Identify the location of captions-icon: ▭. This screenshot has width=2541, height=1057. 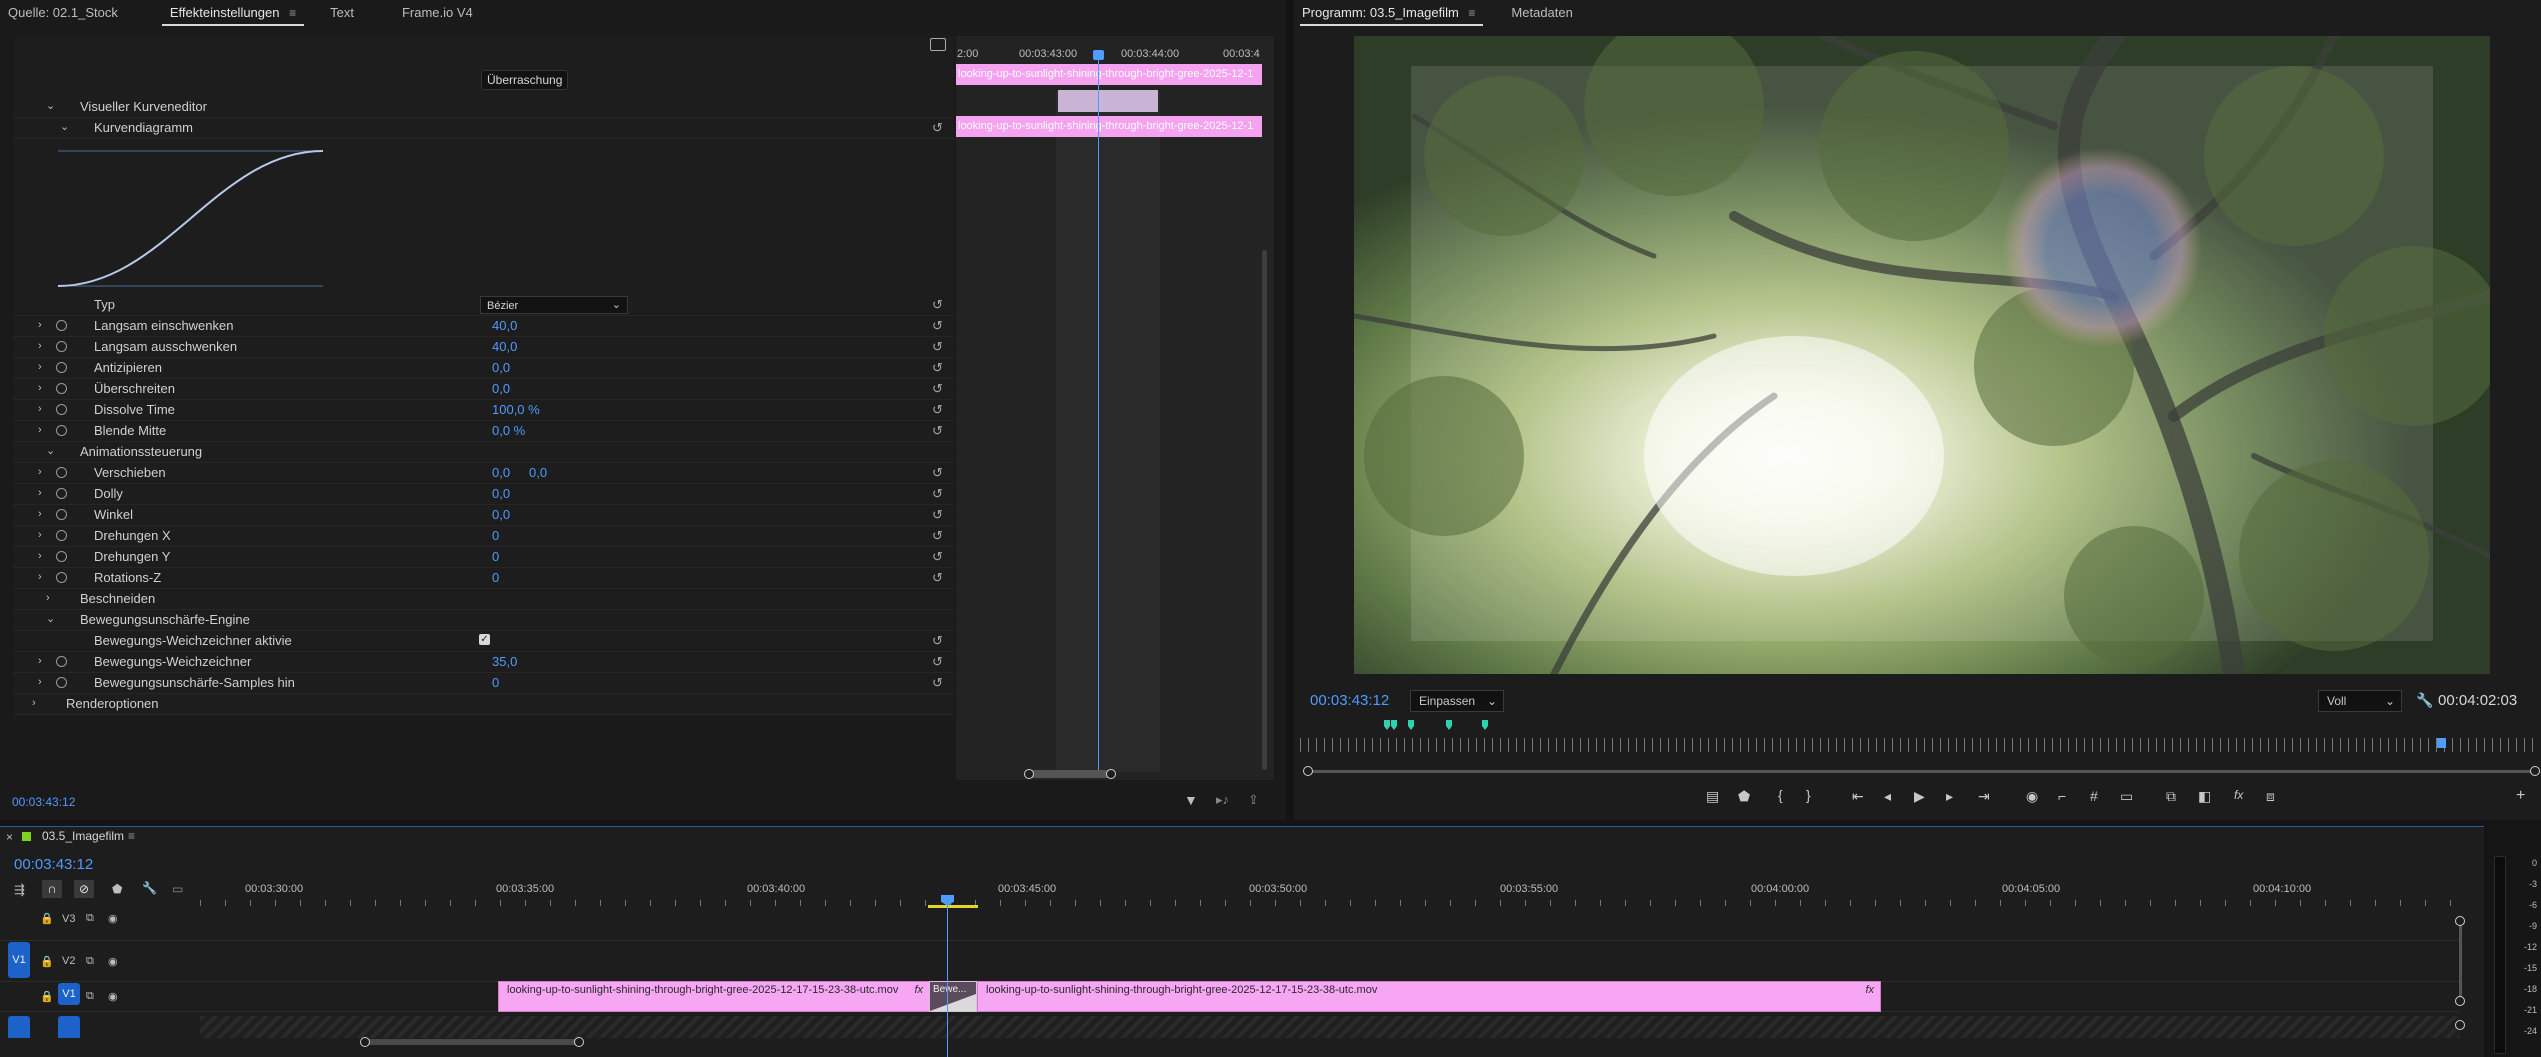
(177, 889).